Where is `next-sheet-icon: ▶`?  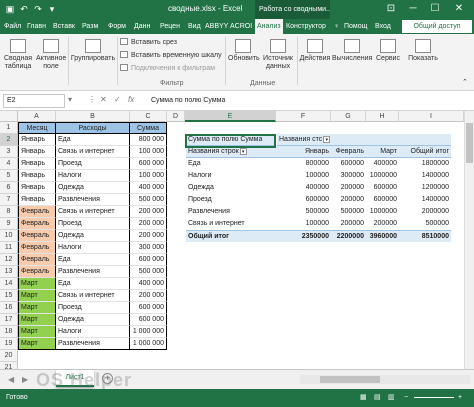
next-sheet-icon: ▶ is located at coordinates (25, 379).